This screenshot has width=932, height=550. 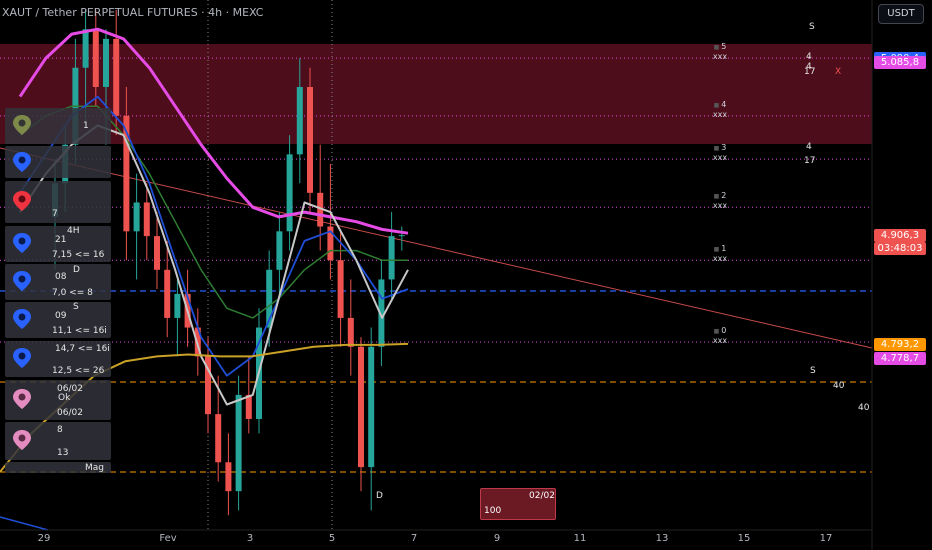 I want to click on x-tick-label: 29, so click(x=44, y=538).